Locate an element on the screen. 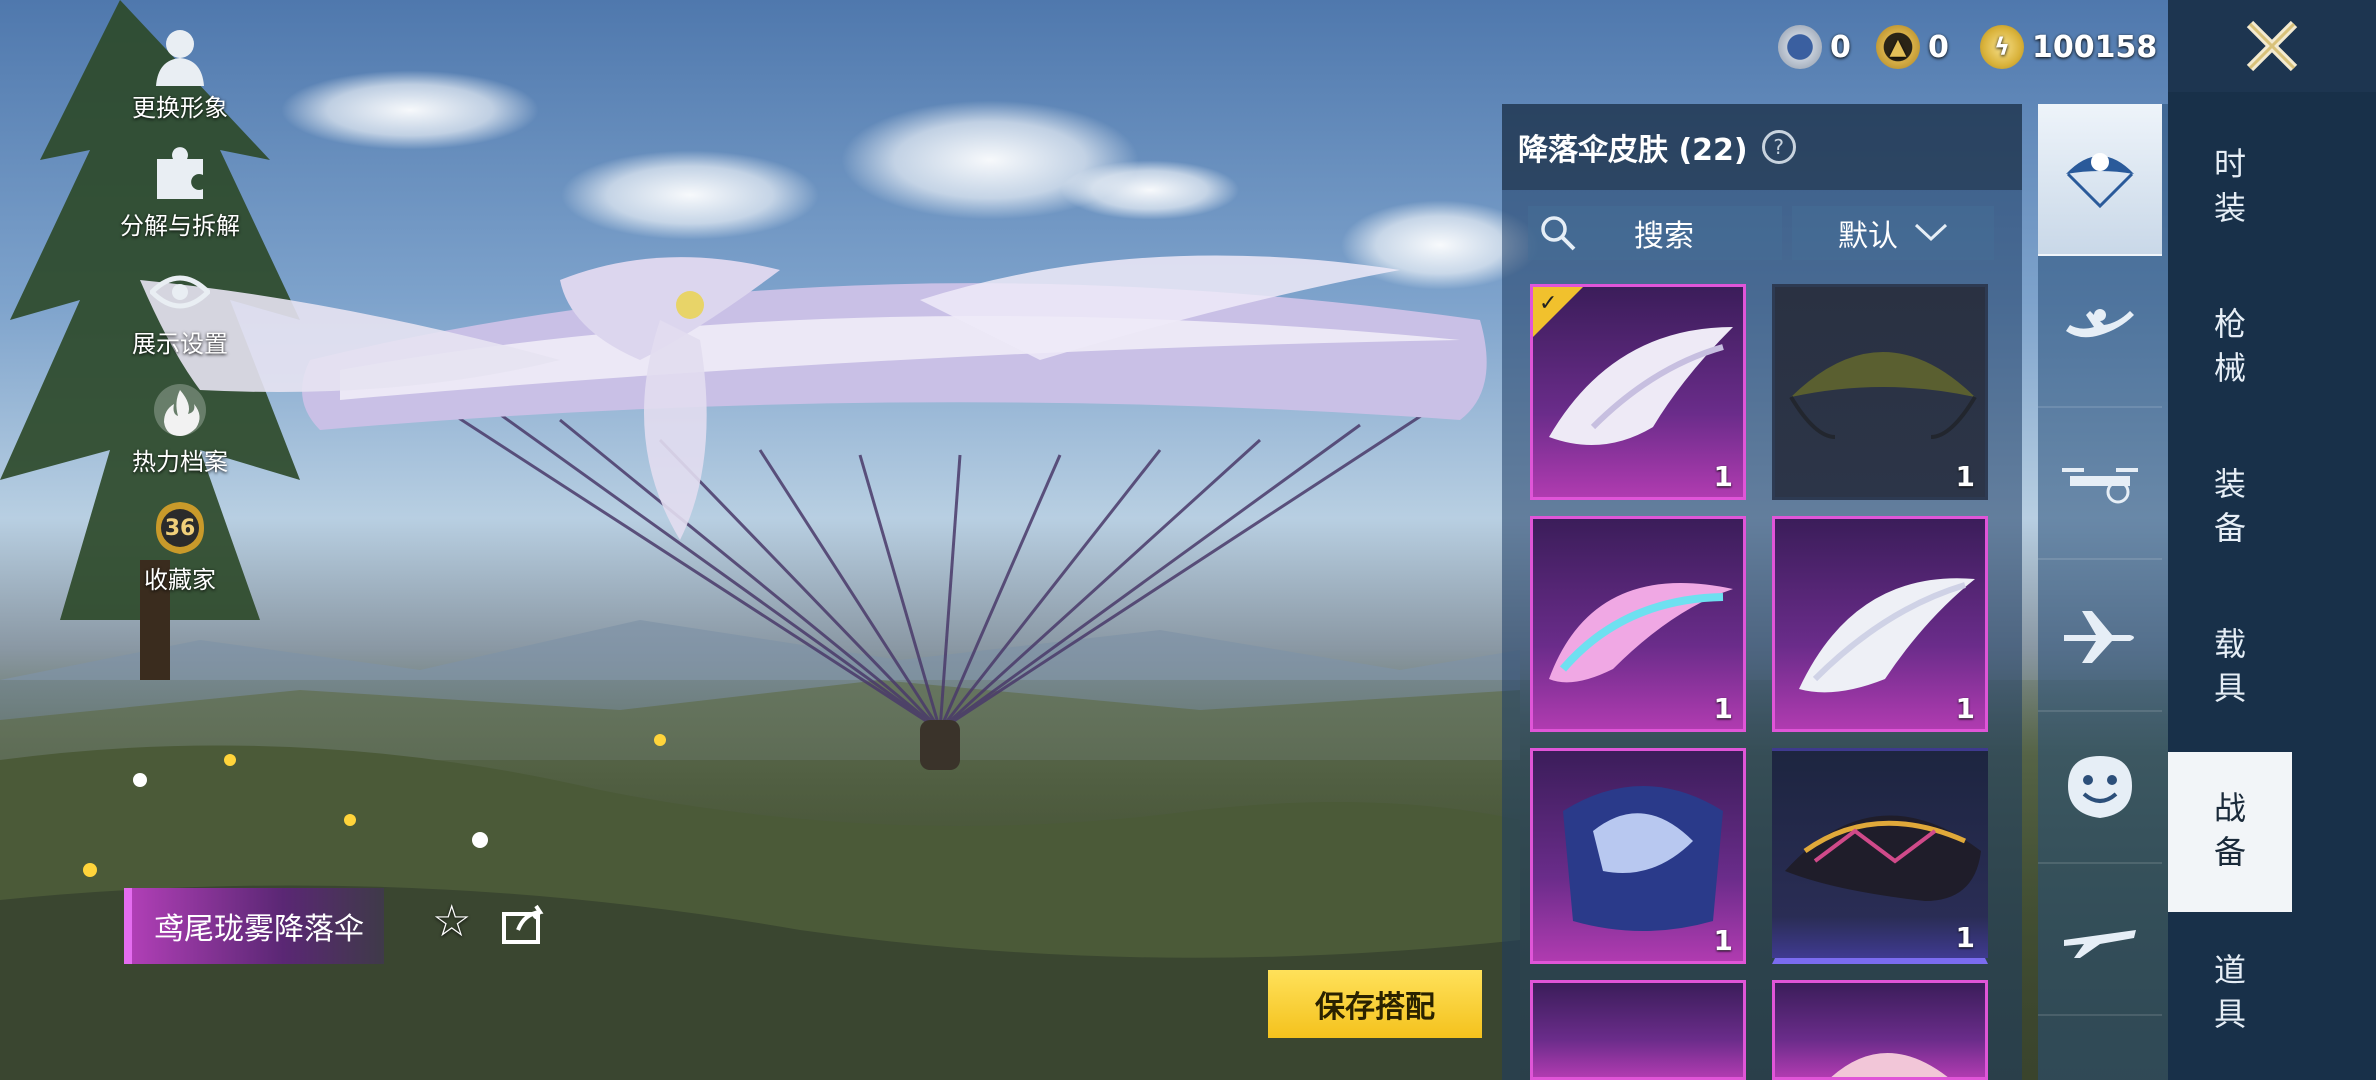 Image resolution: width=2376 pixels, height=1080 pixels. close-icon is located at coordinates (2272, 46).